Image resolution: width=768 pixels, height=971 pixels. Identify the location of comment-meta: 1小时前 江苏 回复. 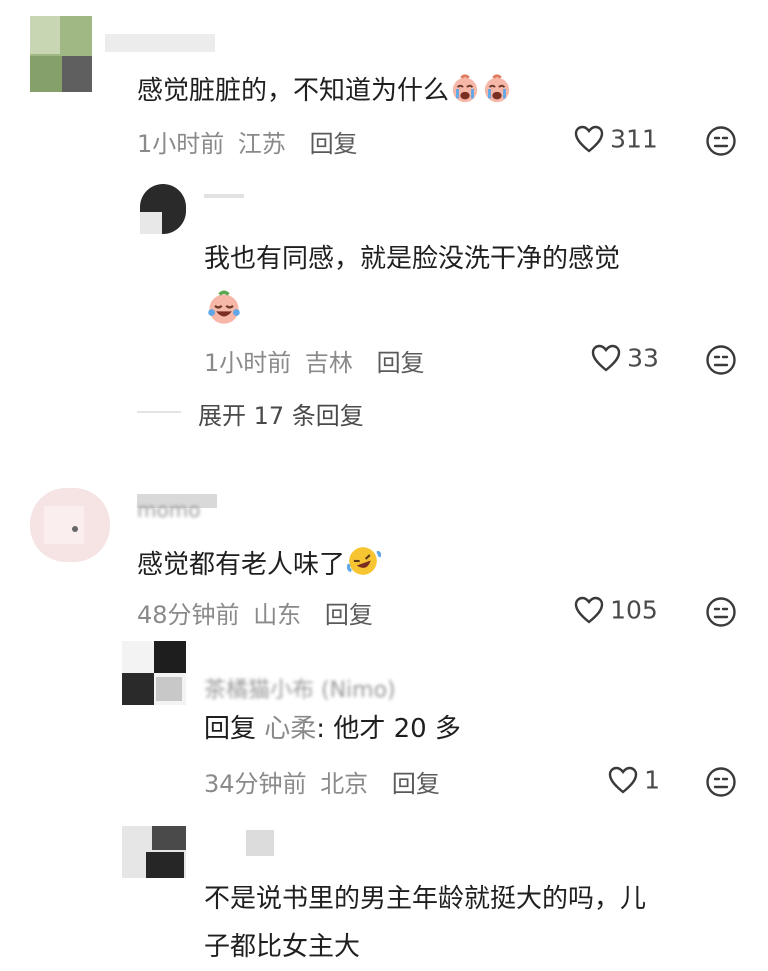
(247, 141).